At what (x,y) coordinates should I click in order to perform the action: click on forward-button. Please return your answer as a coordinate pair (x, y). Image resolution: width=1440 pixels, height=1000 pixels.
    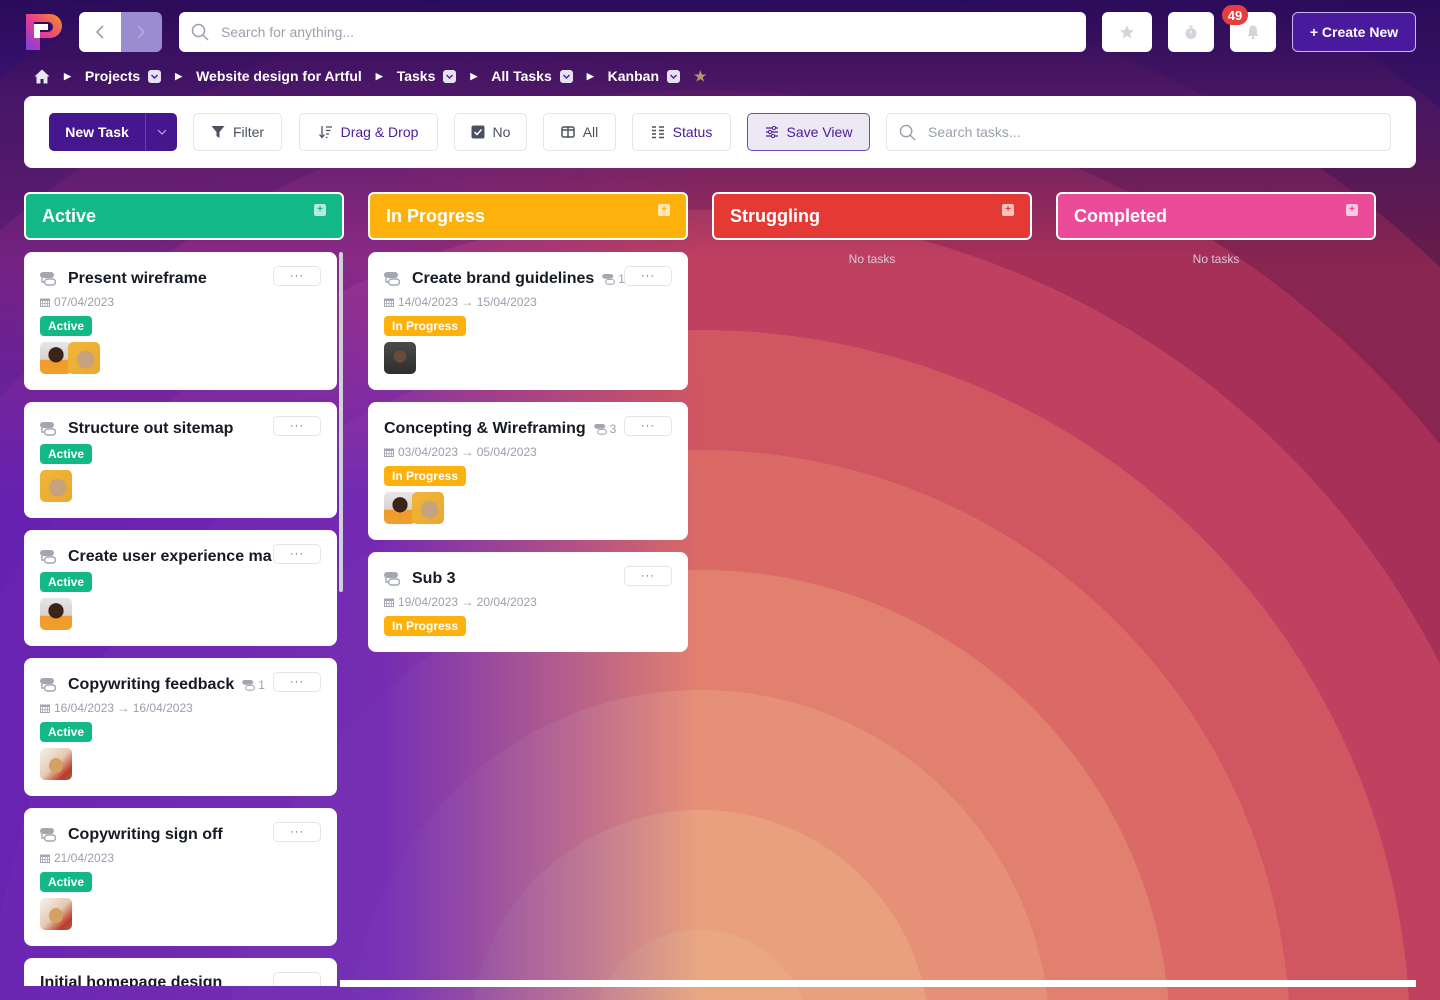
    Looking at the image, I should click on (141, 32).